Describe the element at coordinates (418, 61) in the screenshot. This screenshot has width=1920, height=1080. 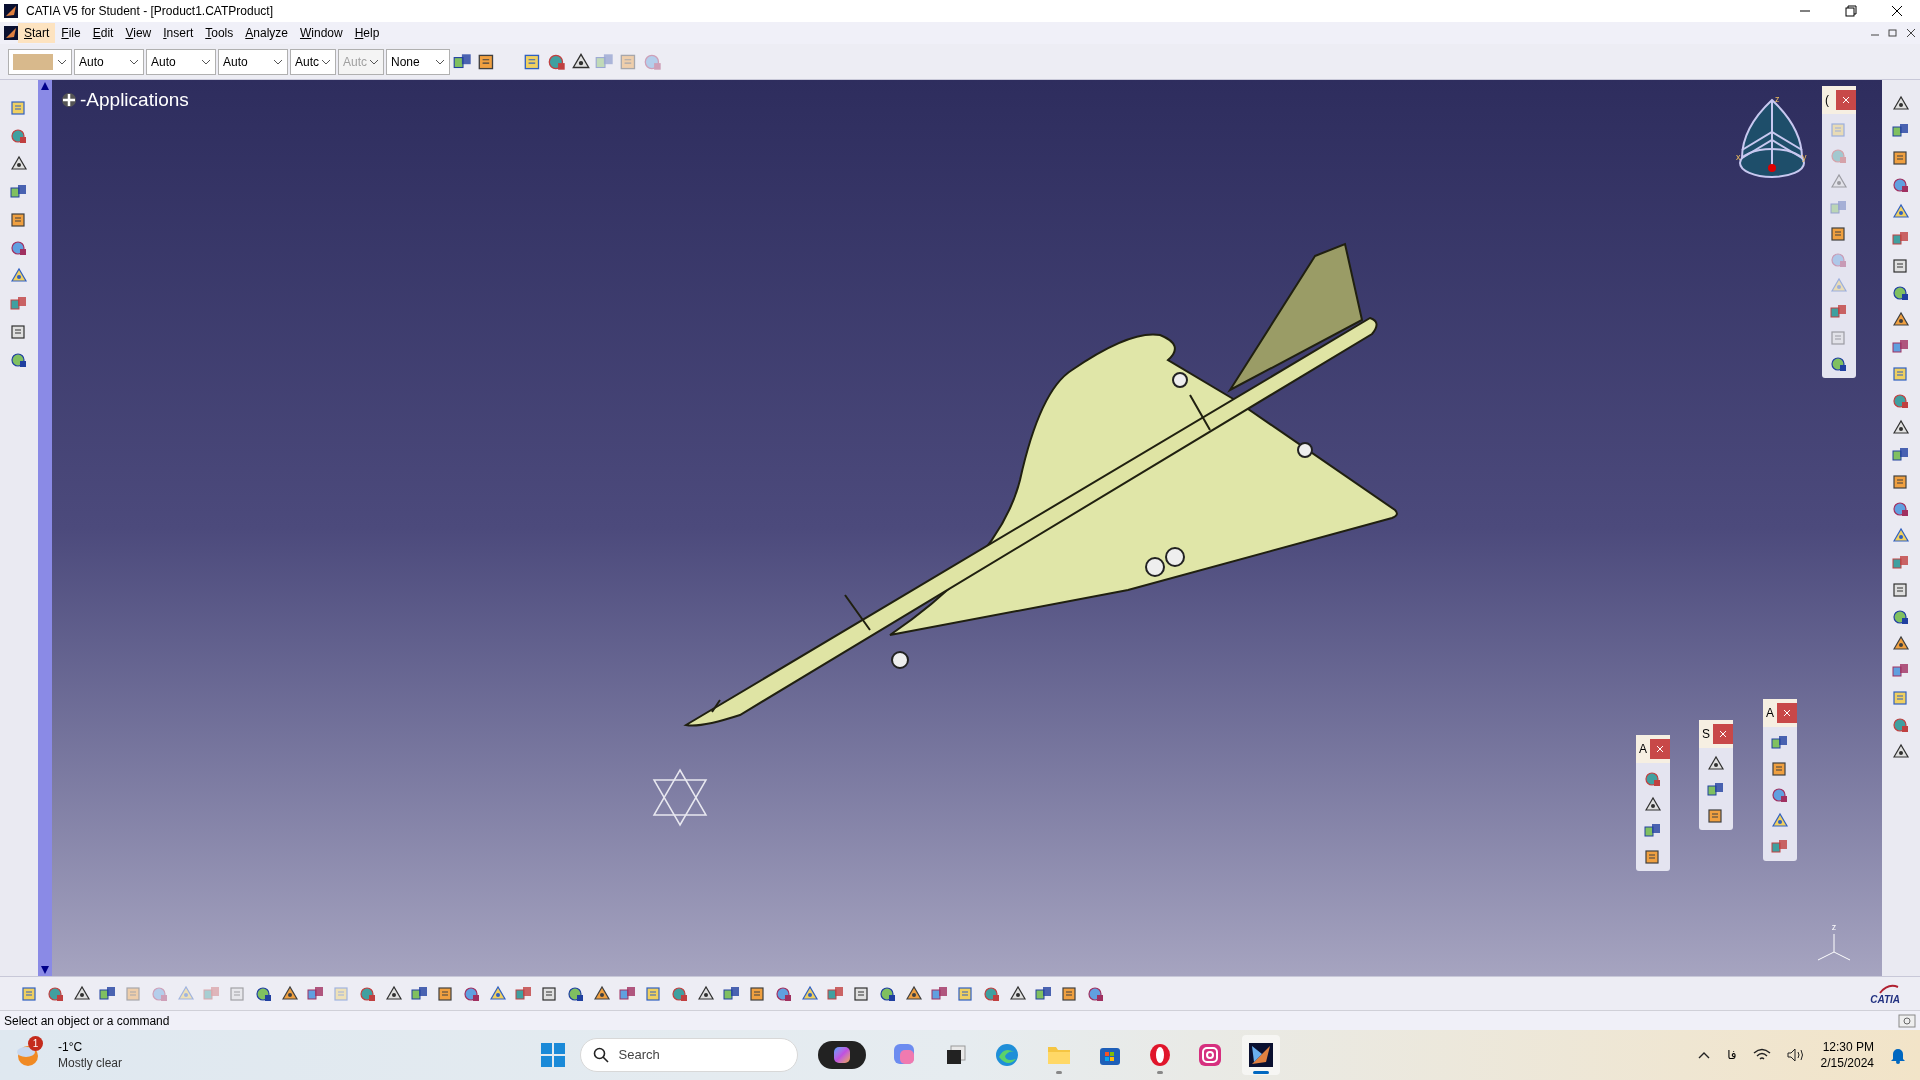
I see `dropdown: None` at that location.